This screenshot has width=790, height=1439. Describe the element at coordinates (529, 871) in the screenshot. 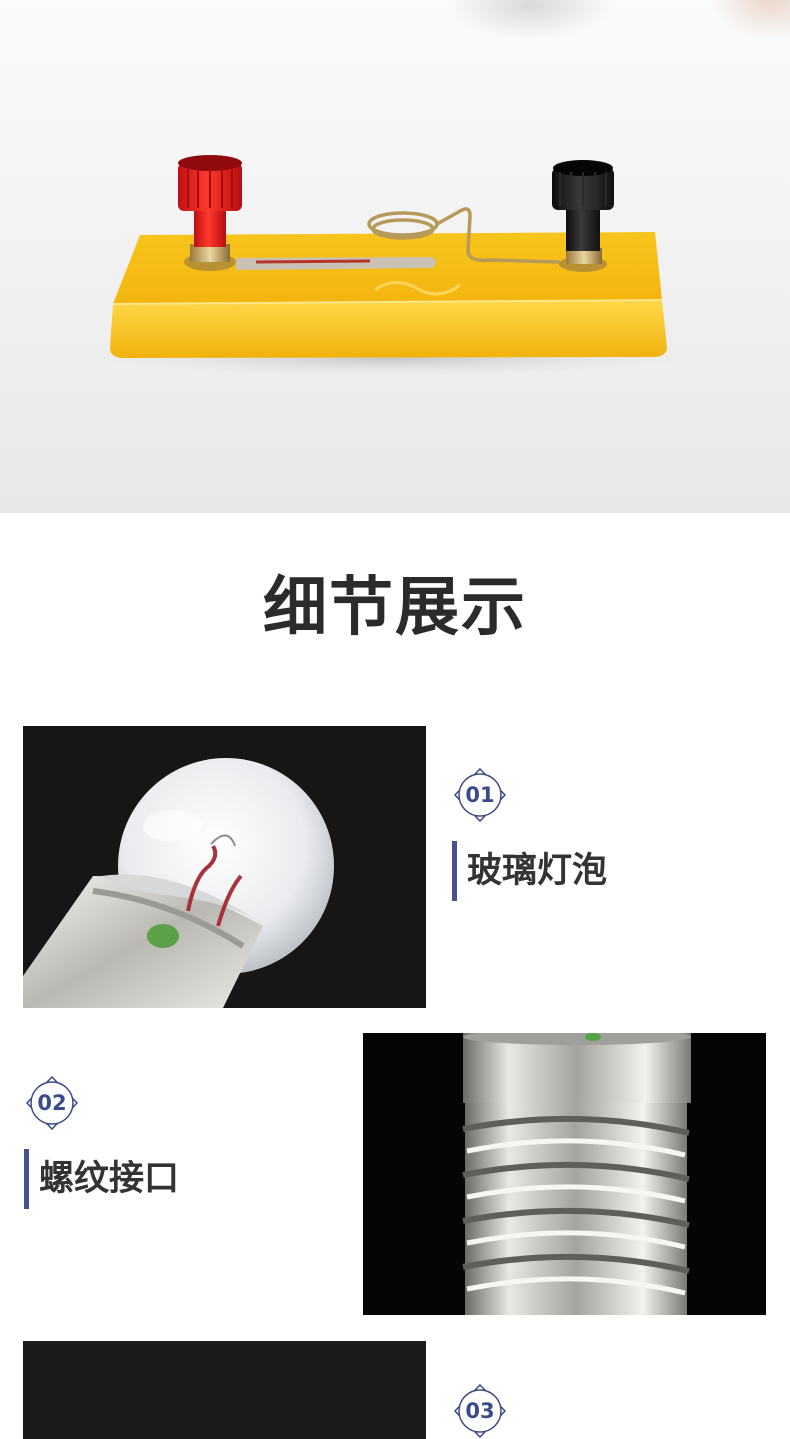

I see `detail-label: 玻璃灯泡` at that location.